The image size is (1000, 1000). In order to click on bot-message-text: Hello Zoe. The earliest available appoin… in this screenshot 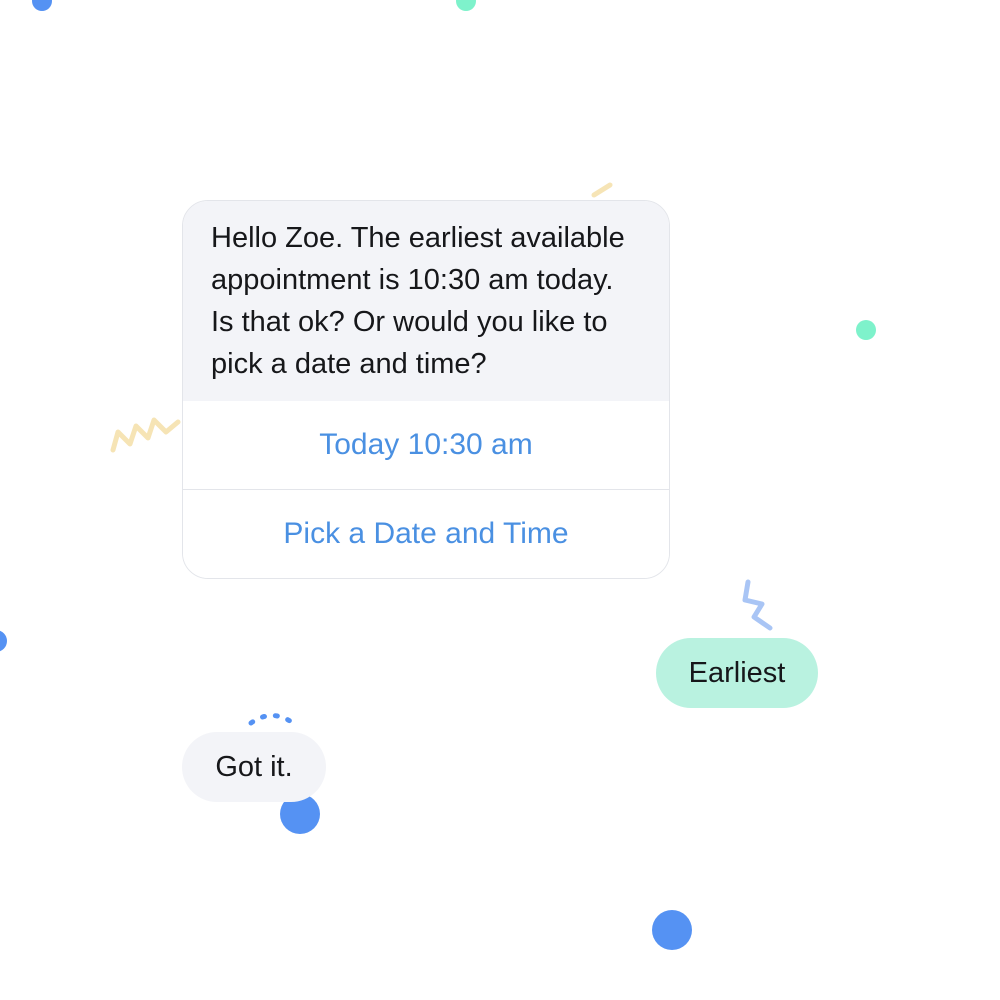, I will do `click(426, 301)`.